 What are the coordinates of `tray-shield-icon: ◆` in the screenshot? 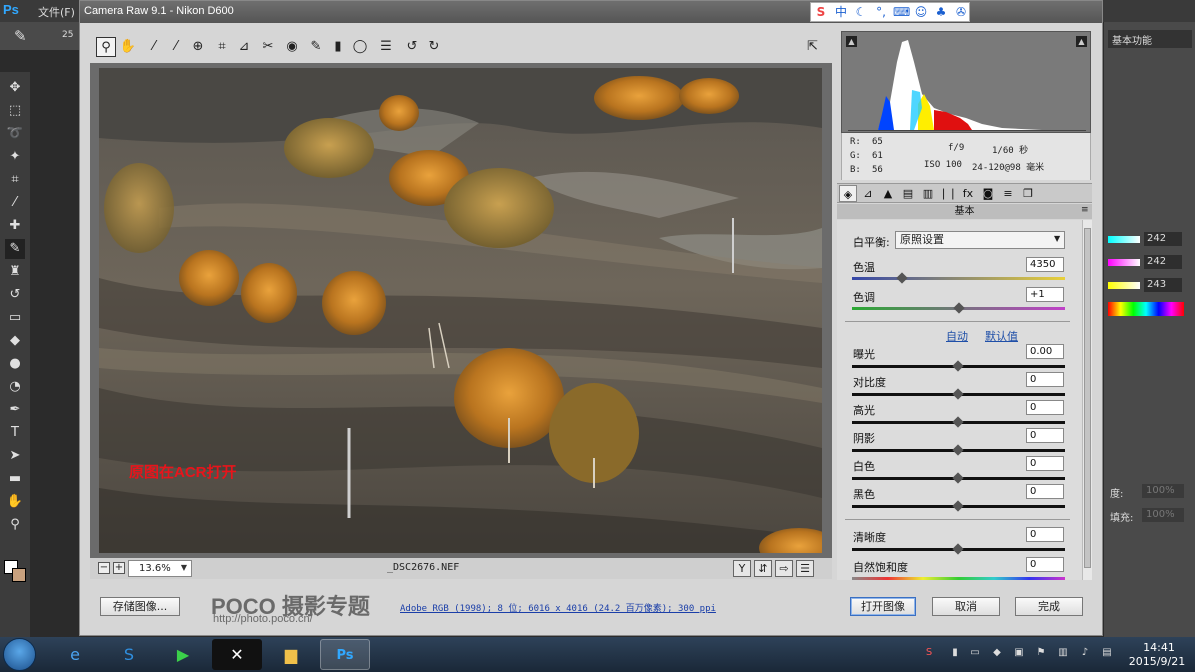 It's located at (997, 653).